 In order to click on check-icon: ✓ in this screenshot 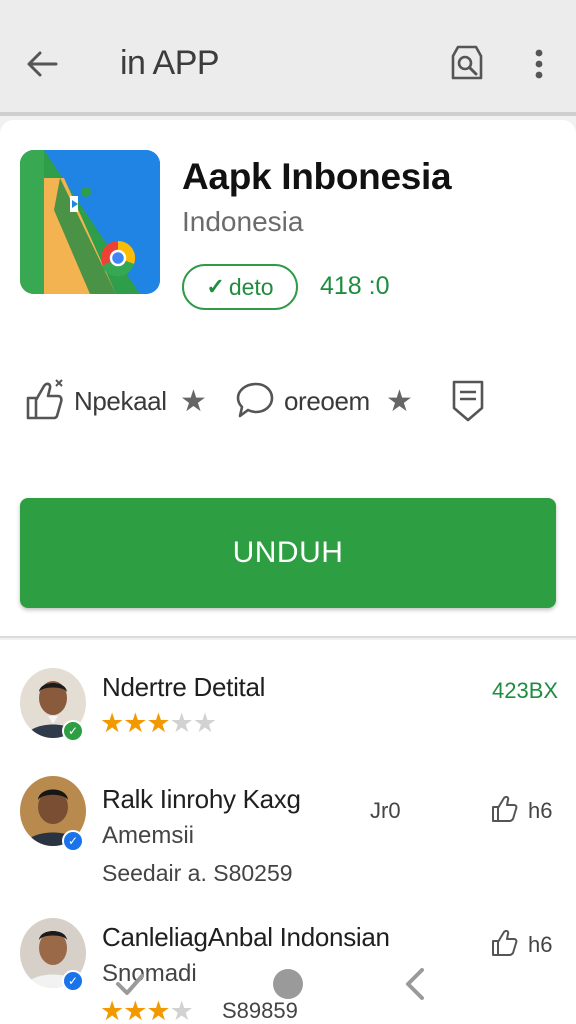, I will do `click(215, 286)`.